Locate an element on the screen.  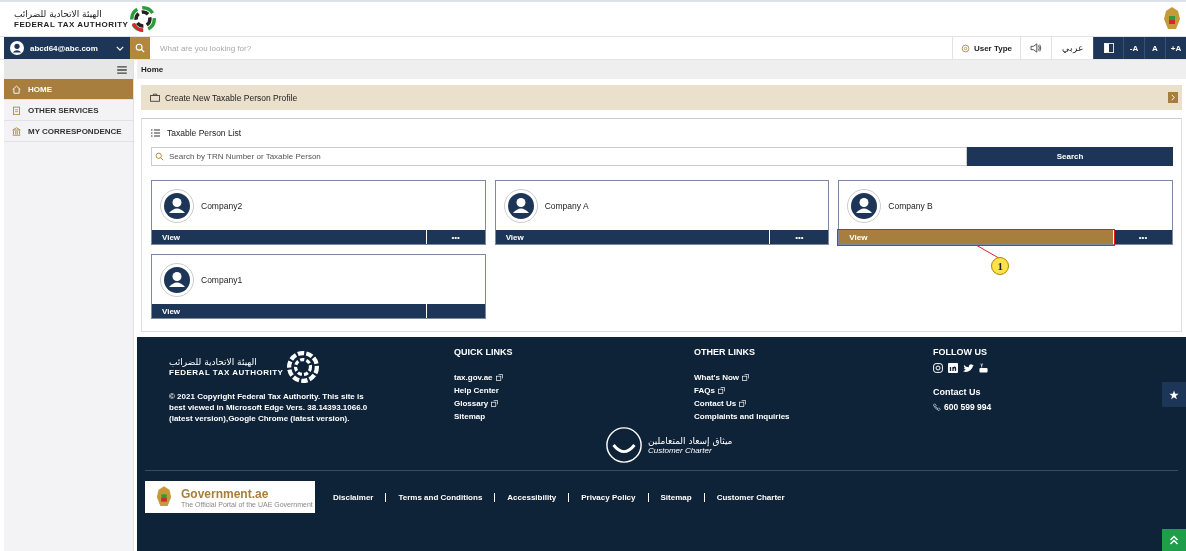
create-profile-banner: Create New Taxable Person Profile is located at coordinates (661, 97).